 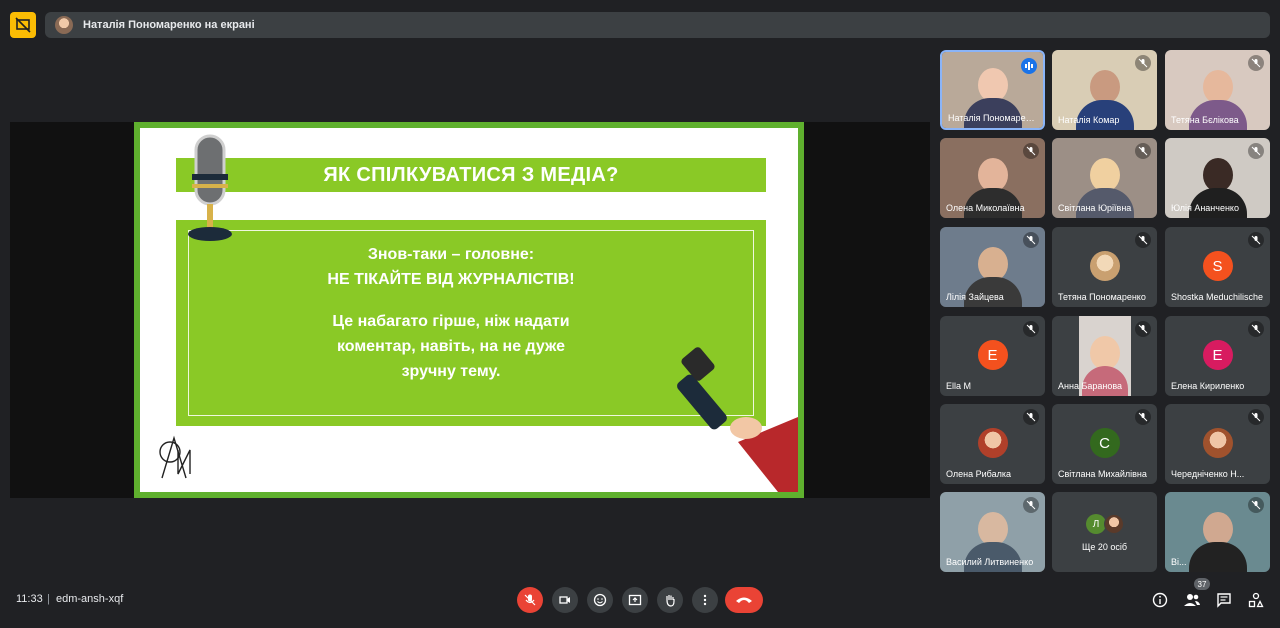 I want to click on slide-title: ЯК СПІЛКУВАТИСЯ З МЕДІА?, so click(x=471, y=174).